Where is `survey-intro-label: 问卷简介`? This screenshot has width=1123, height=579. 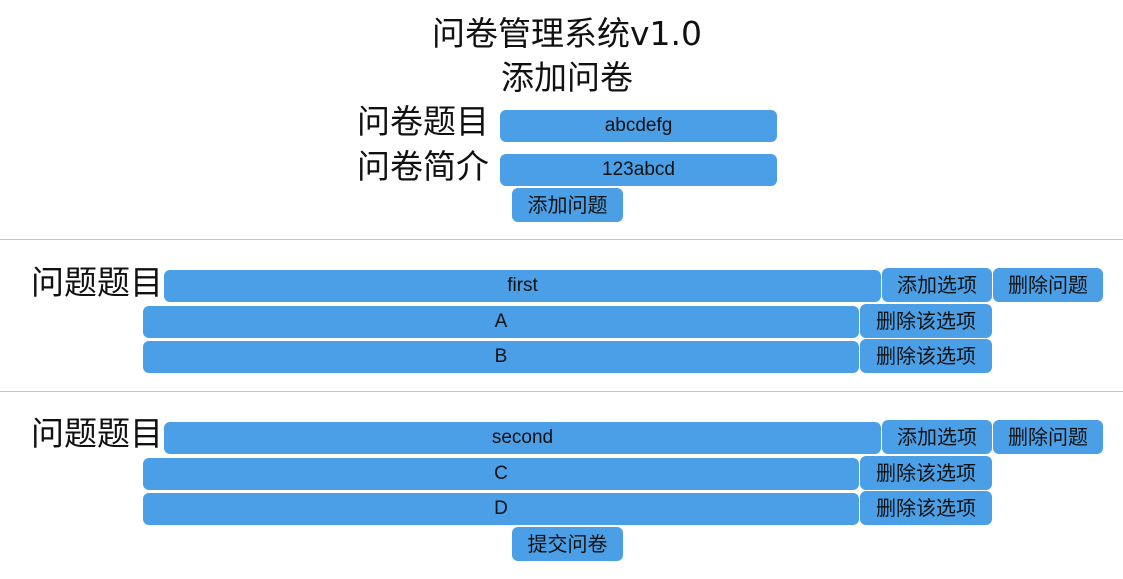
survey-intro-label: 问卷简介 is located at coordinates (423, 166).